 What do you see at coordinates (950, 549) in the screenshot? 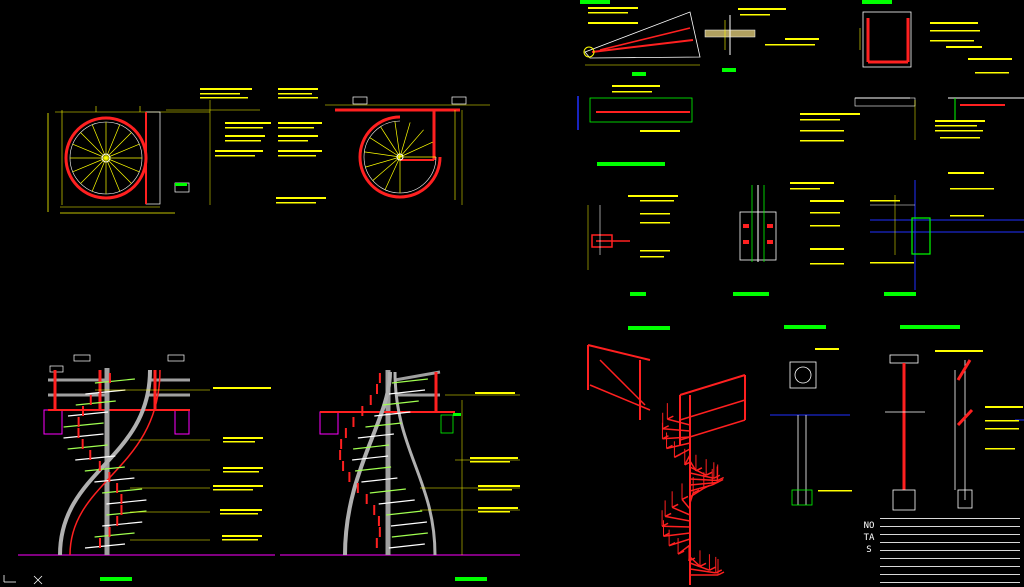
I see `notes-text-block` at bounding box center [950, 549].